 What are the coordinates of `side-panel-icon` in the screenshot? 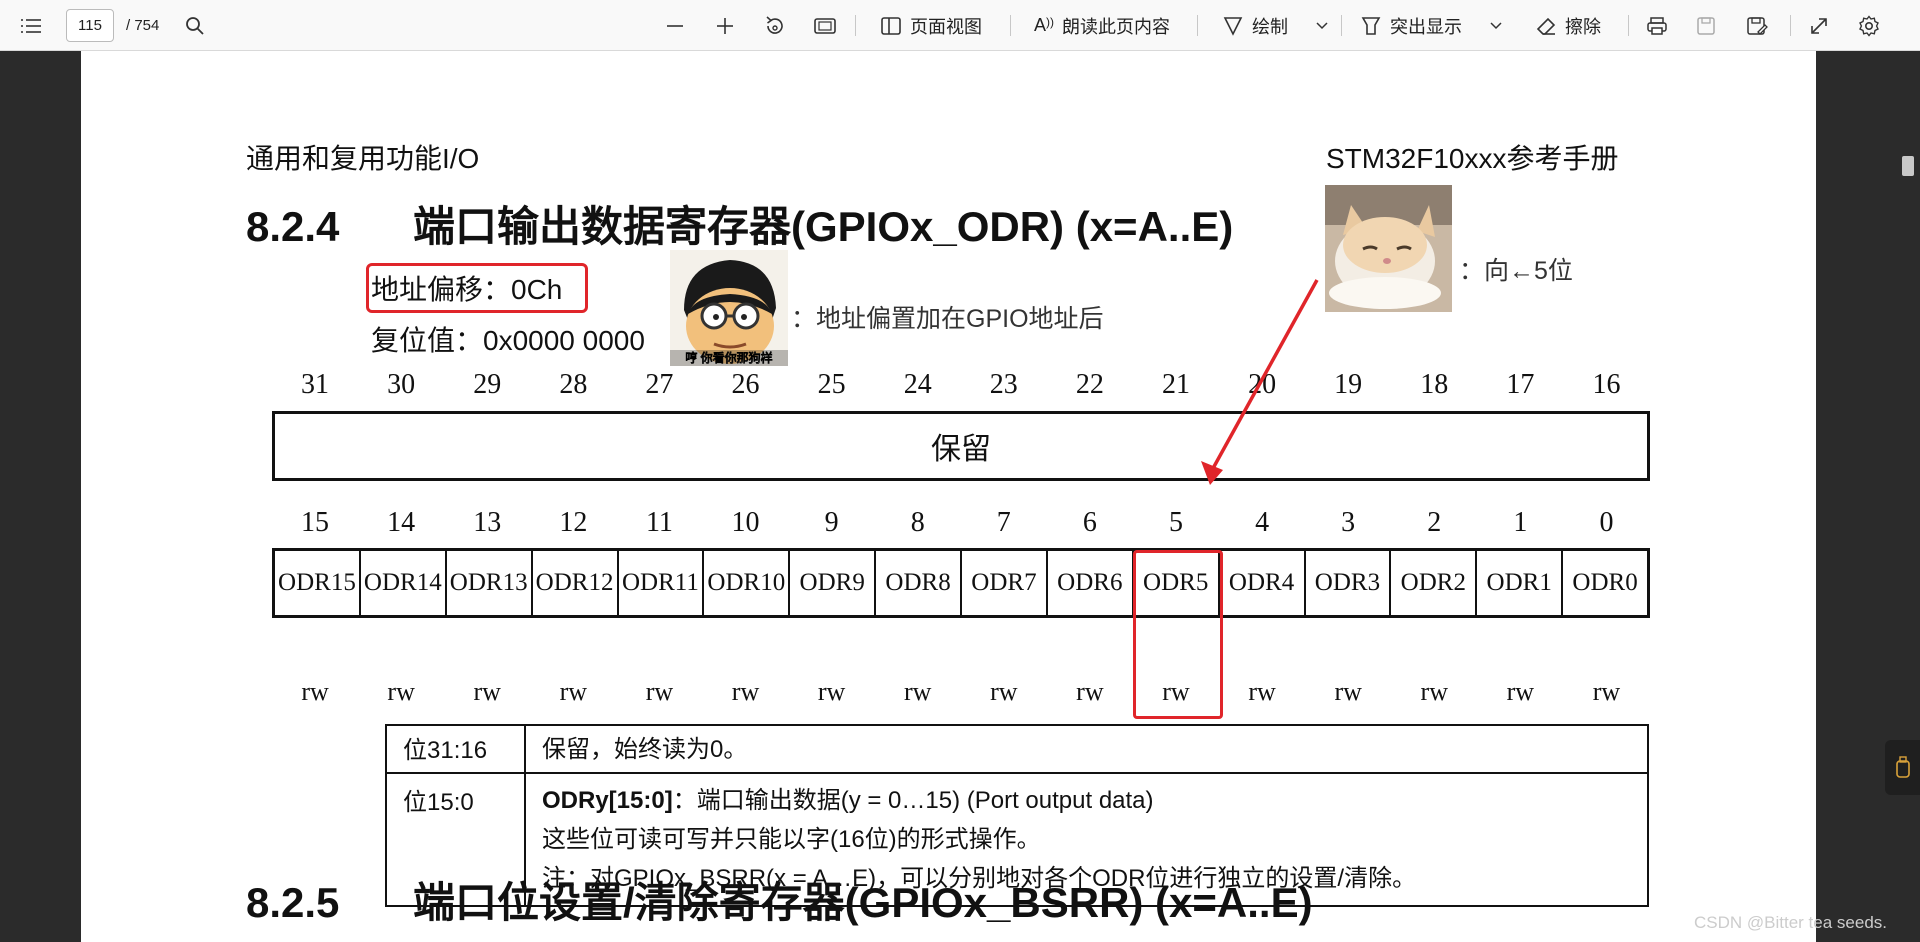 It's located at (1902, 766).